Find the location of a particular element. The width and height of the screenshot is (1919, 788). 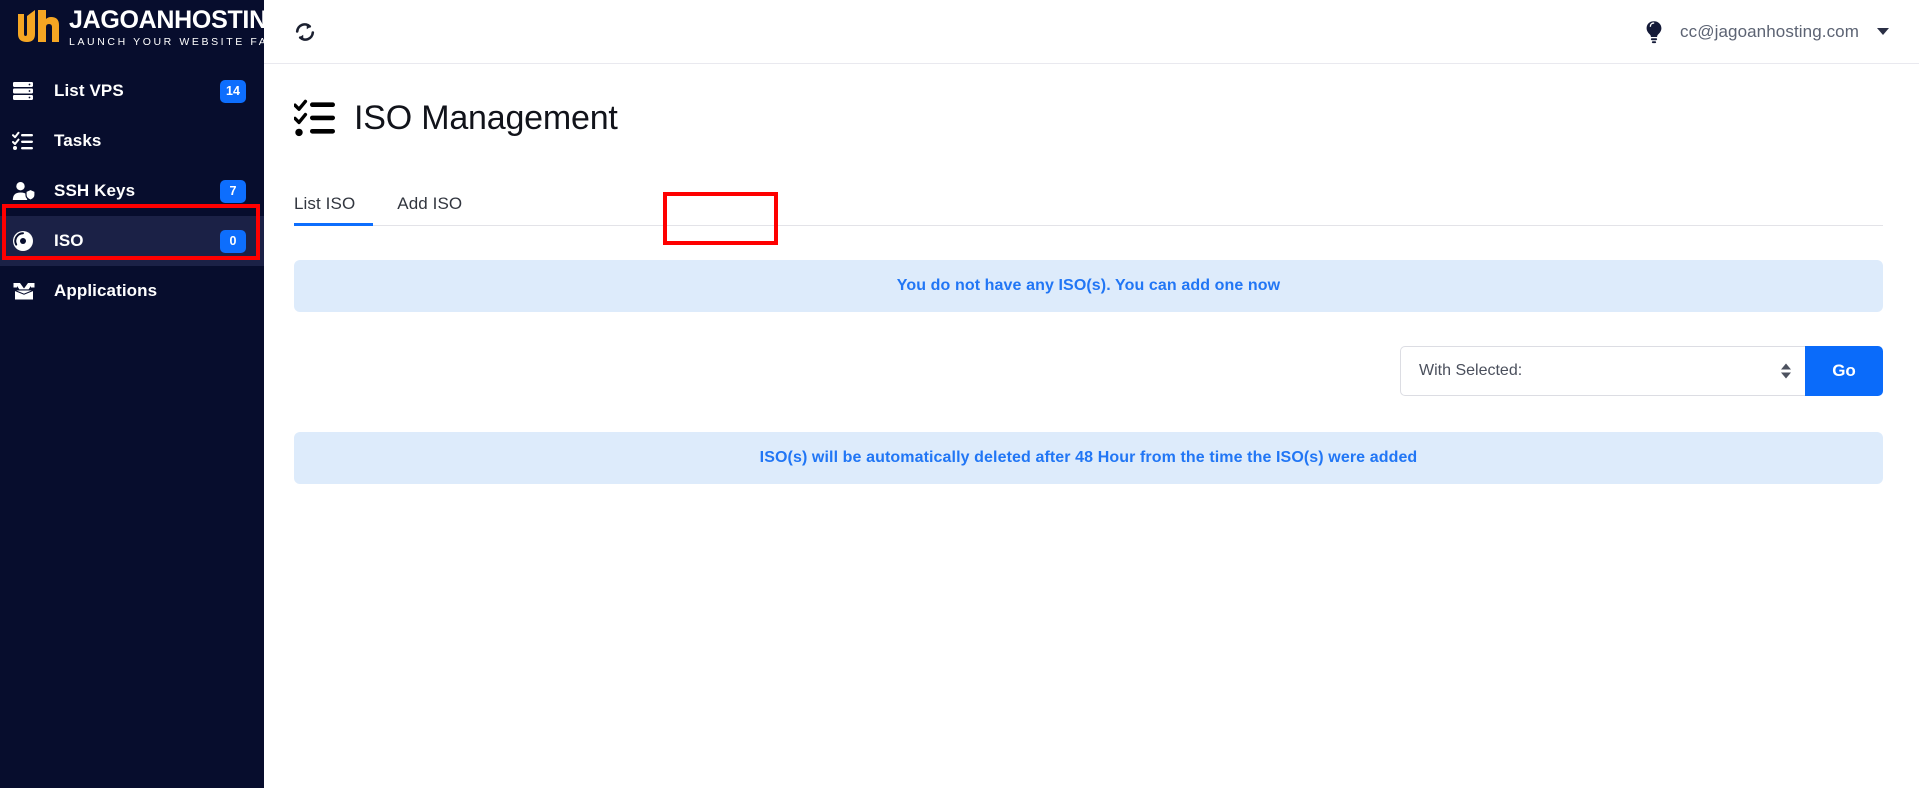

page-title: ISO Management is located at coordinates (486, 117).